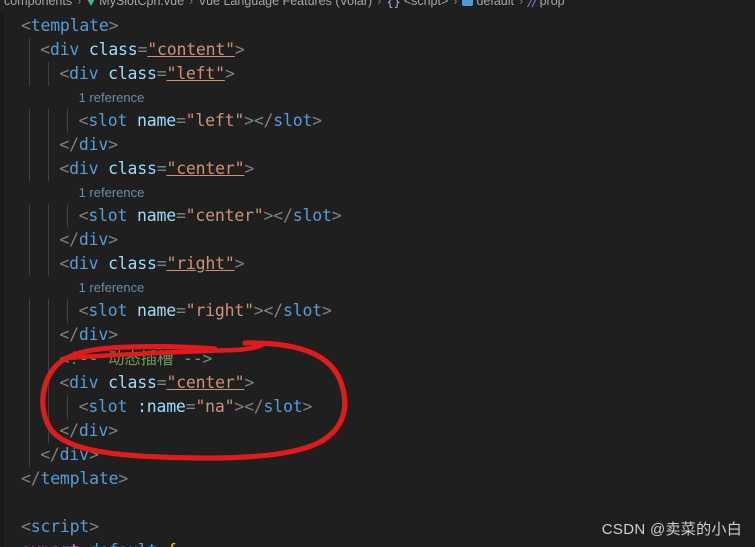  Describe the element at coordinates (379, 50) in the screenshot. I see `code-line: <div class="content">` at that location.